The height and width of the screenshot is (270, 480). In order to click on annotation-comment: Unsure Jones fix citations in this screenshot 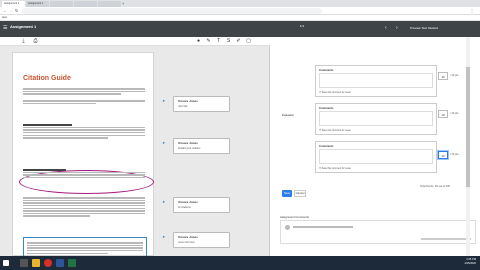, I will do `click(201, 205)`.